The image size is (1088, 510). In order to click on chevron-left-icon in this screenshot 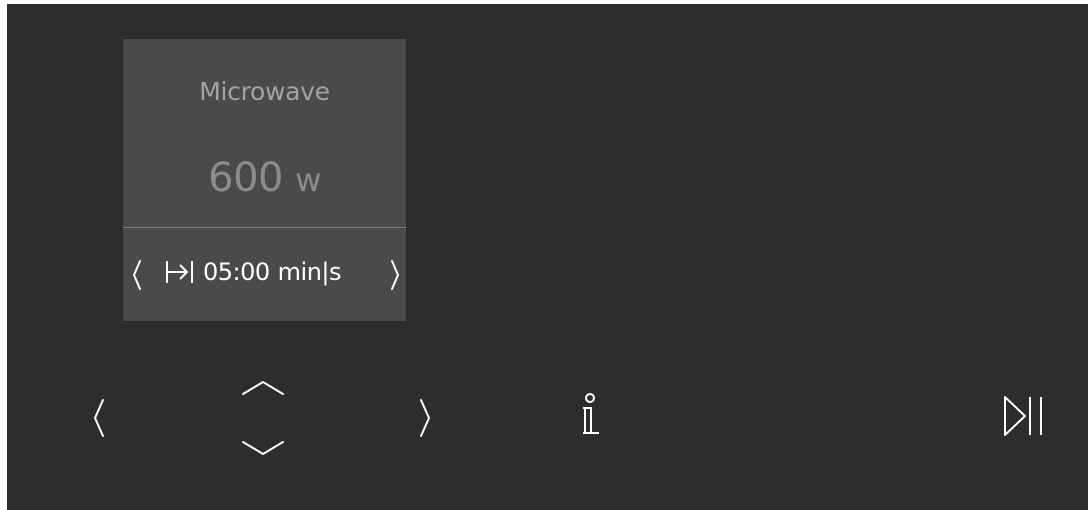, I will do `click(99, 418)`.